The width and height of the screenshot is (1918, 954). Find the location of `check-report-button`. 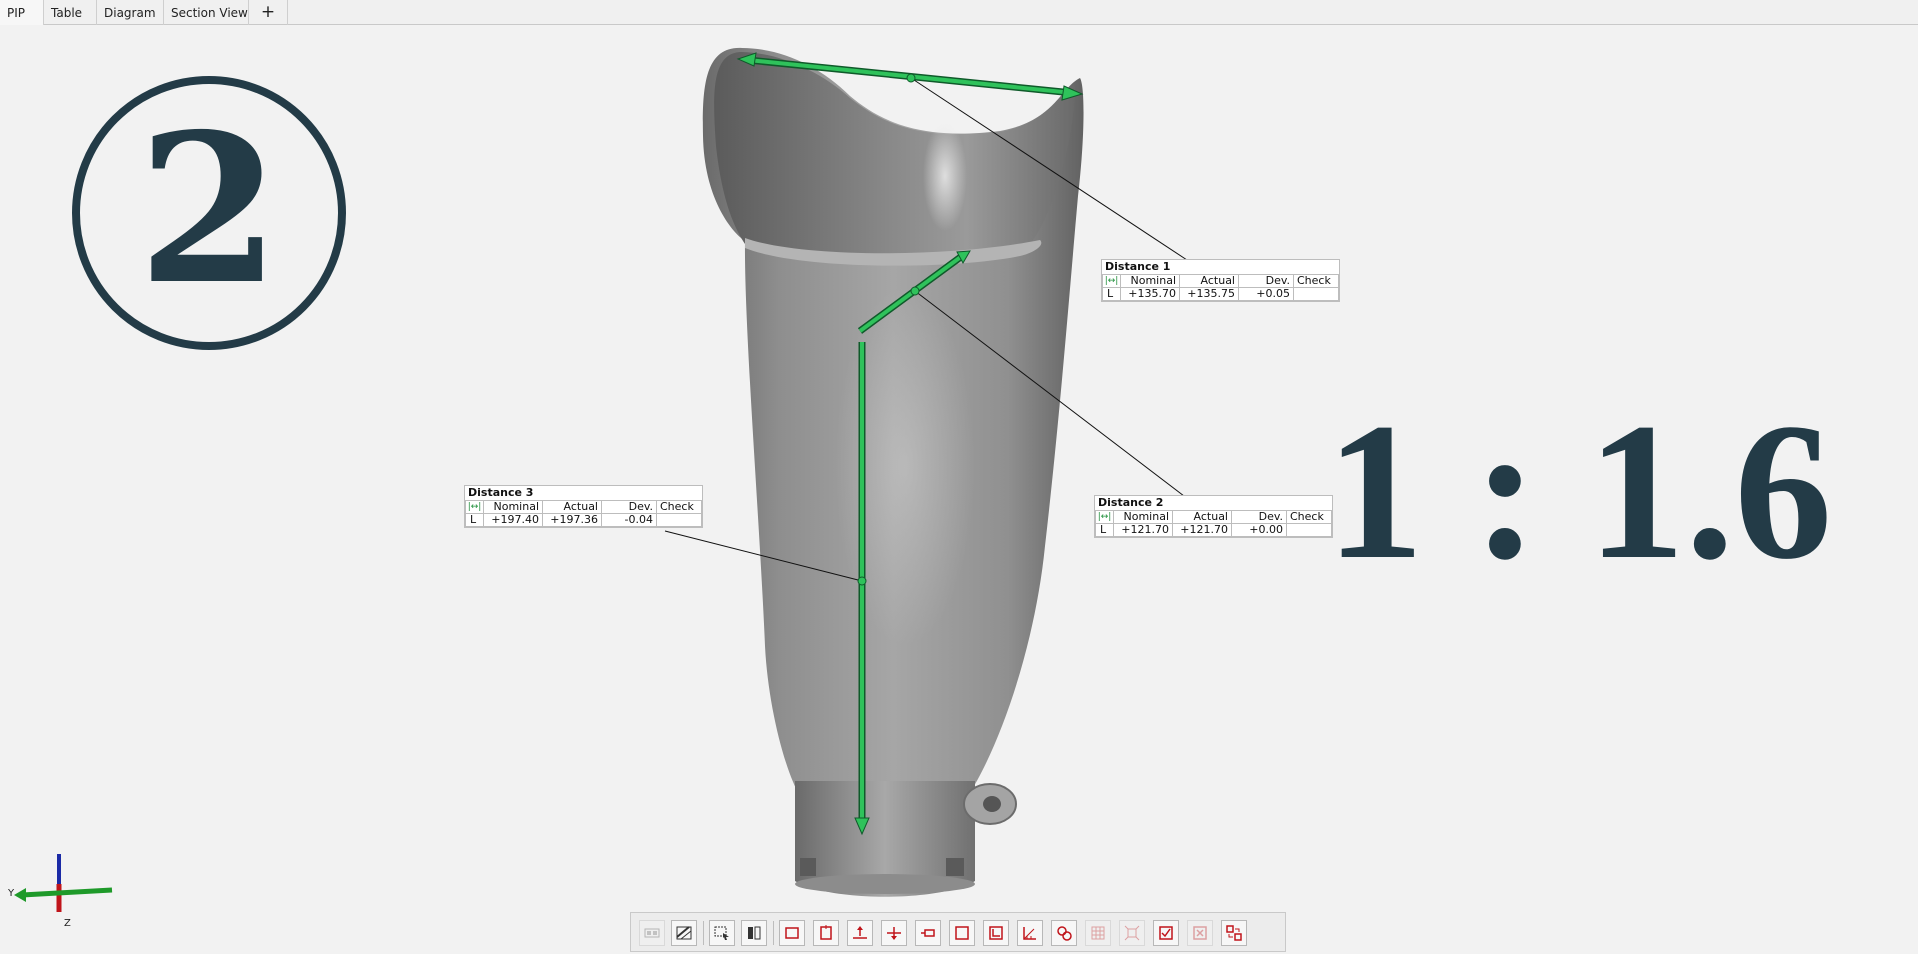

check-report-button is located at coordinates (1166, 933).